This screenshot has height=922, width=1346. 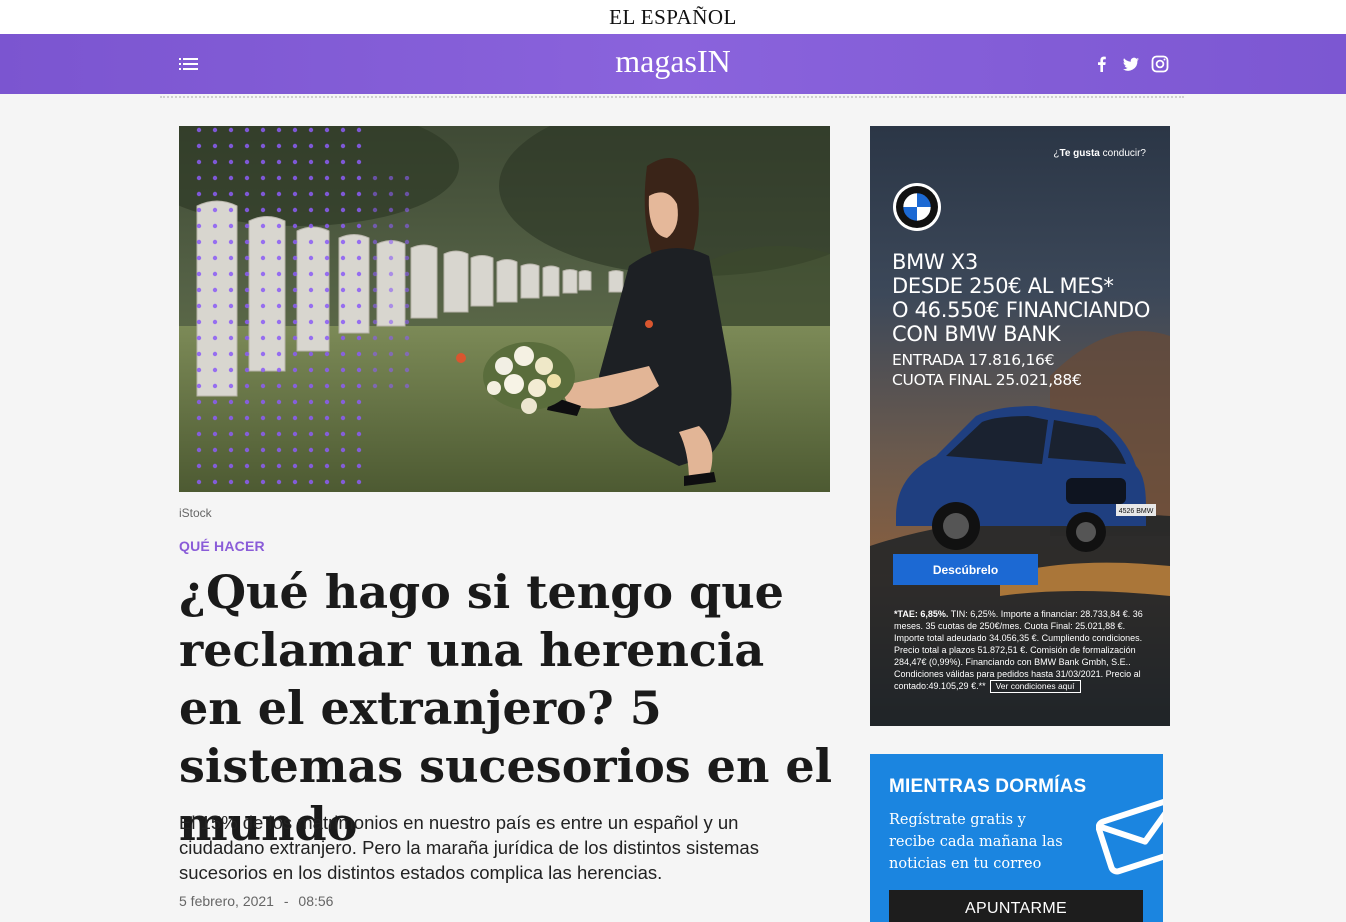 I want to click on ad-tagline: ¿Te gusta conducir?, so click(x=1099, y=153).